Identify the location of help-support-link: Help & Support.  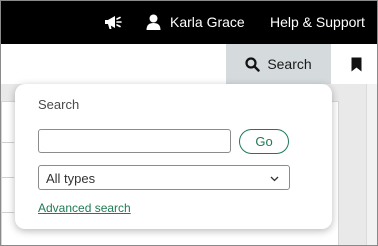
(317, 22).